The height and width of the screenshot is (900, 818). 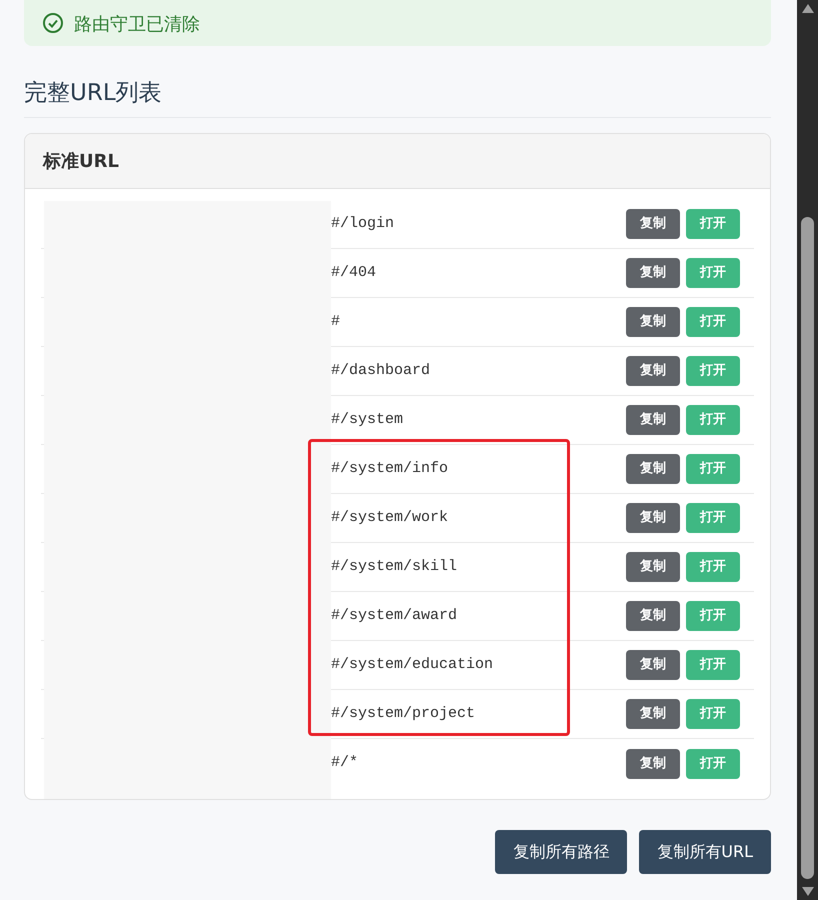 I want to click on alert-text: 路由守卫已清除, so click(x=137, y=25).